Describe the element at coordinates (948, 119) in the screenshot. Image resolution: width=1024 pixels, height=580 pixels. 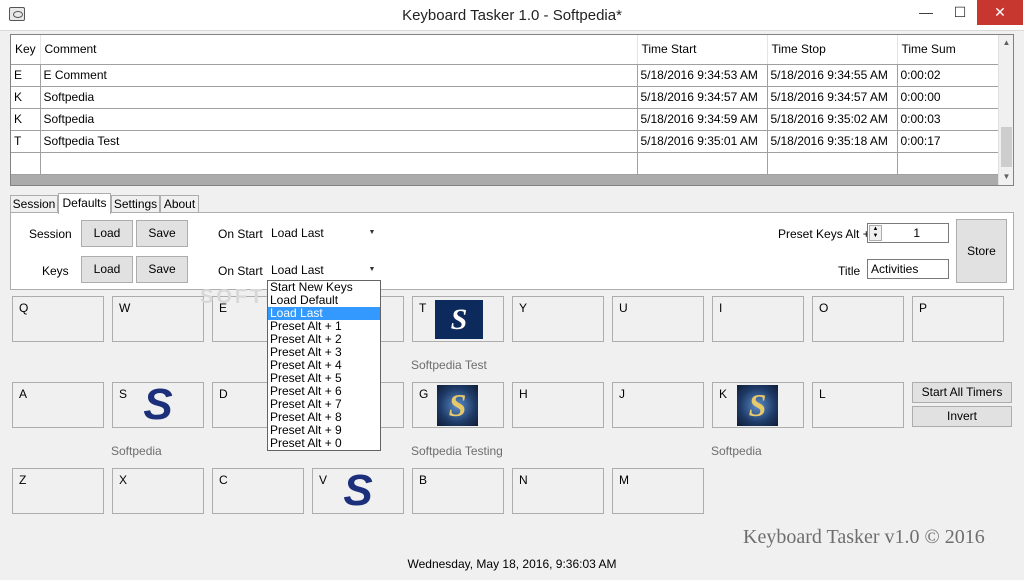
I see `cell-time-sum: 0:00:03` at that location.